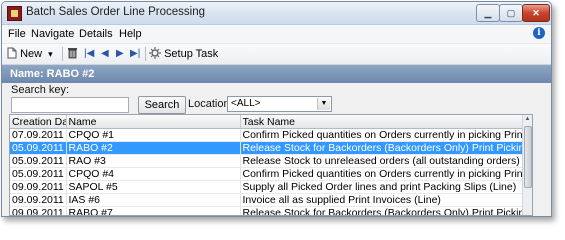 The image size is (565, 240). Describe the element at coordinates (70, 105) in the screenshot. I see `search-input` at that location.